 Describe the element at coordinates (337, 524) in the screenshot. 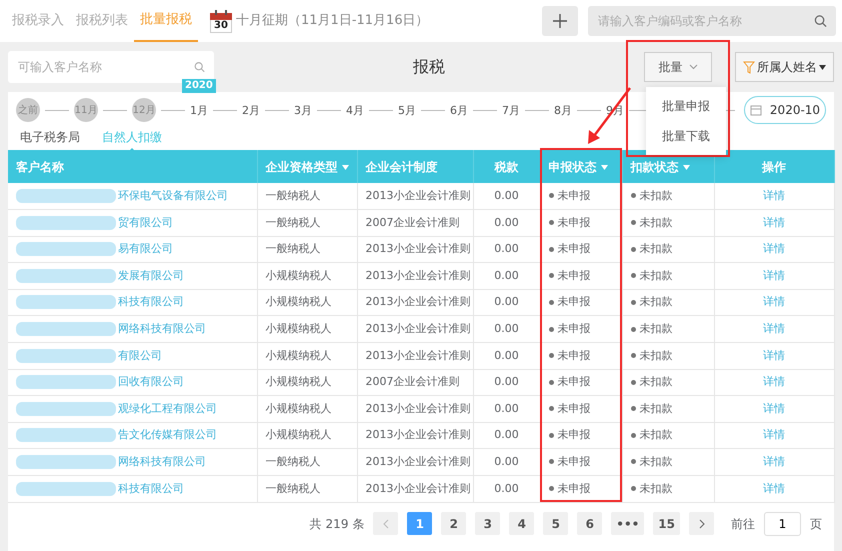

I see `total-count: 共 219 条` at that location.